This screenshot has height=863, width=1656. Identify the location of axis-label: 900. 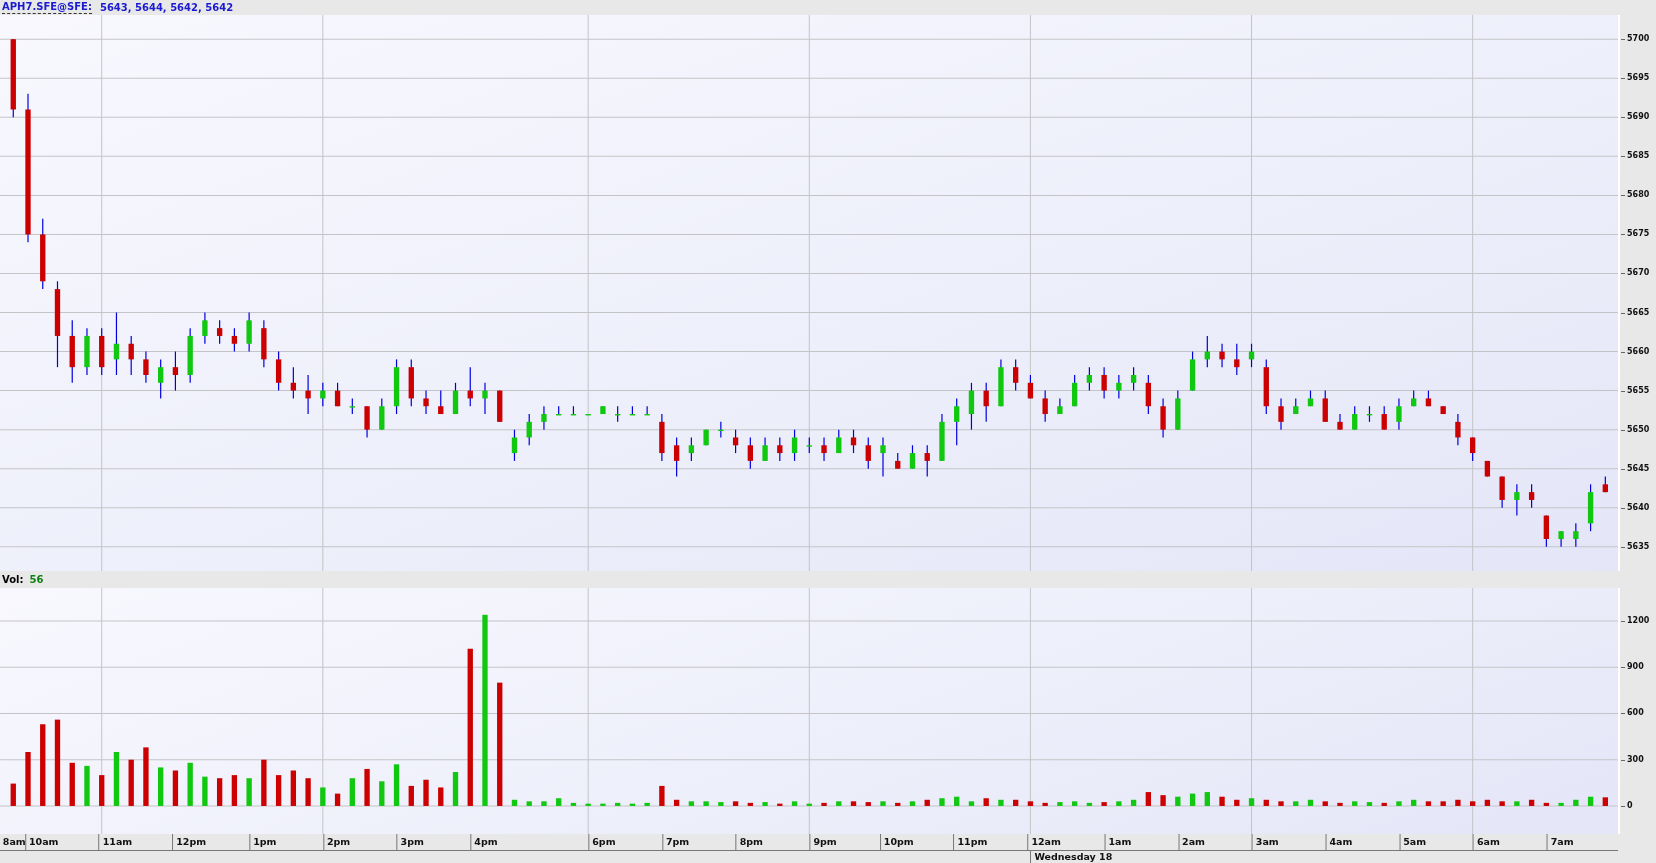
(1632, 667).